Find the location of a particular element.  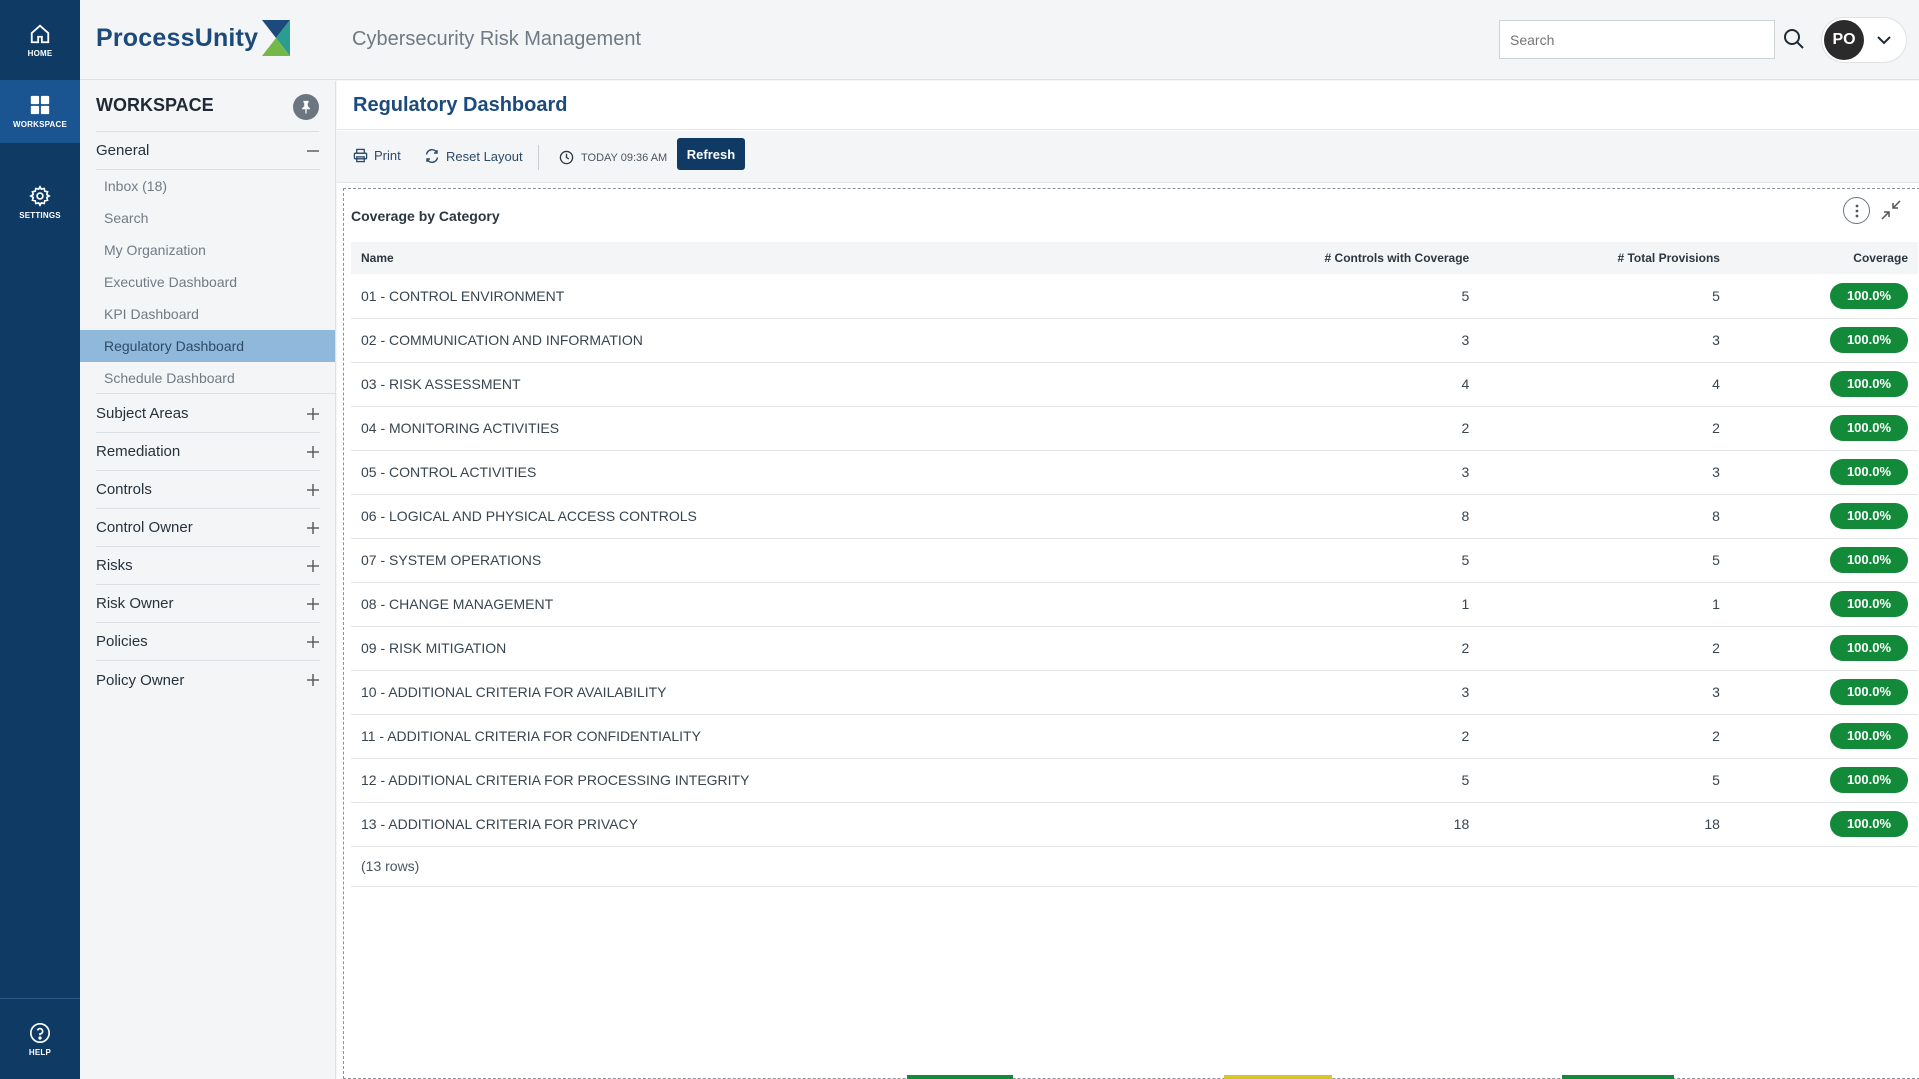

chevron-down-icon is located at coordinates (1884, 40).